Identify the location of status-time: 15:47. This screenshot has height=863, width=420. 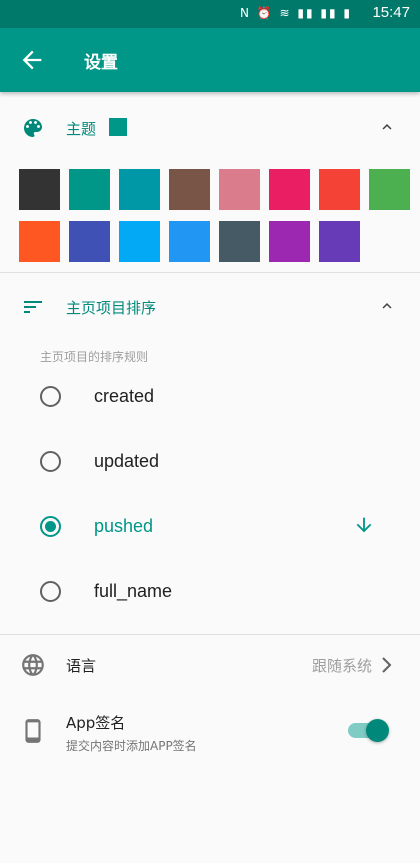
(391, 12).